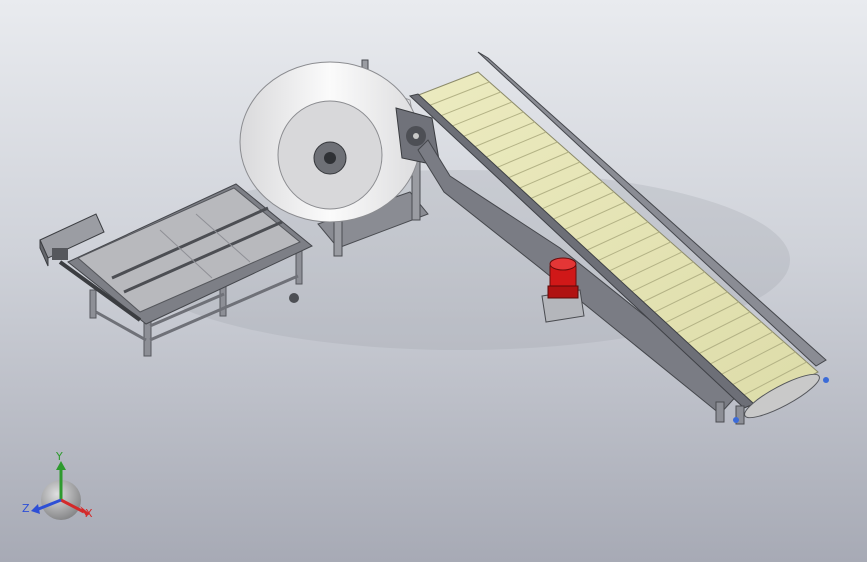 The image size is (867, 562). What do you see at coordinates (563, 292) in the screenshot?
I see `motor-gearbox` at bounding box center [563, 292].